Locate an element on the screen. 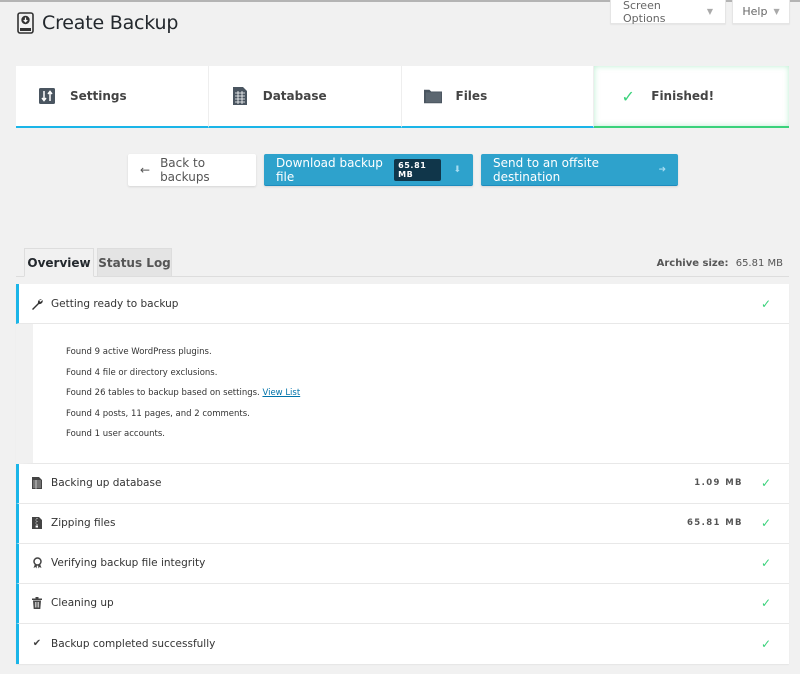  list-item: Zipping files 65.81 MB ✓ is located at coordinates (402, 523).